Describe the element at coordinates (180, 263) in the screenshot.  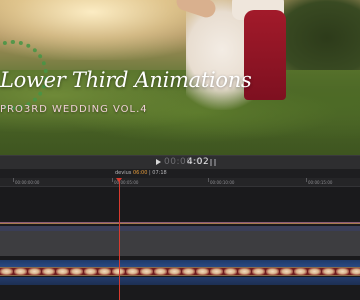
I see `audio-clip-top` at that location.